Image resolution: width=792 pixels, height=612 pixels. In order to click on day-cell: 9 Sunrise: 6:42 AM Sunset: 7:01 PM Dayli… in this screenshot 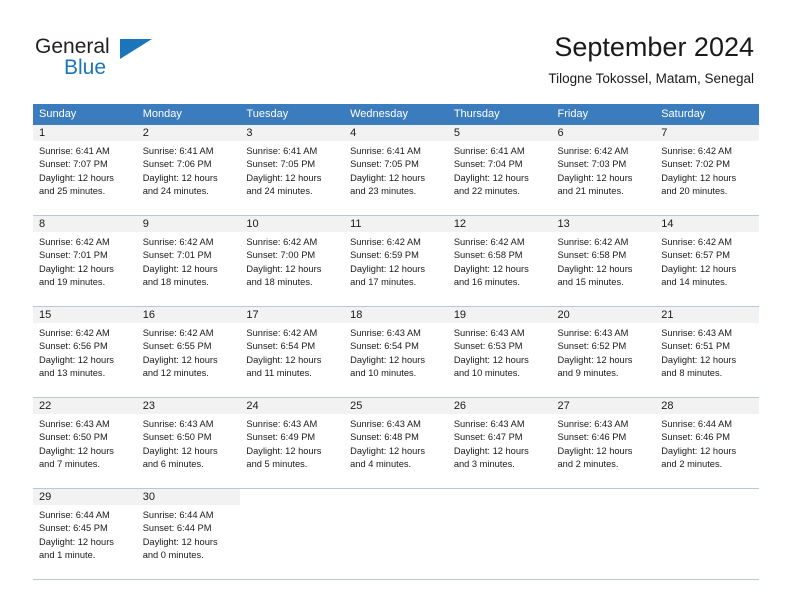, I will do `click(188, 260)`.